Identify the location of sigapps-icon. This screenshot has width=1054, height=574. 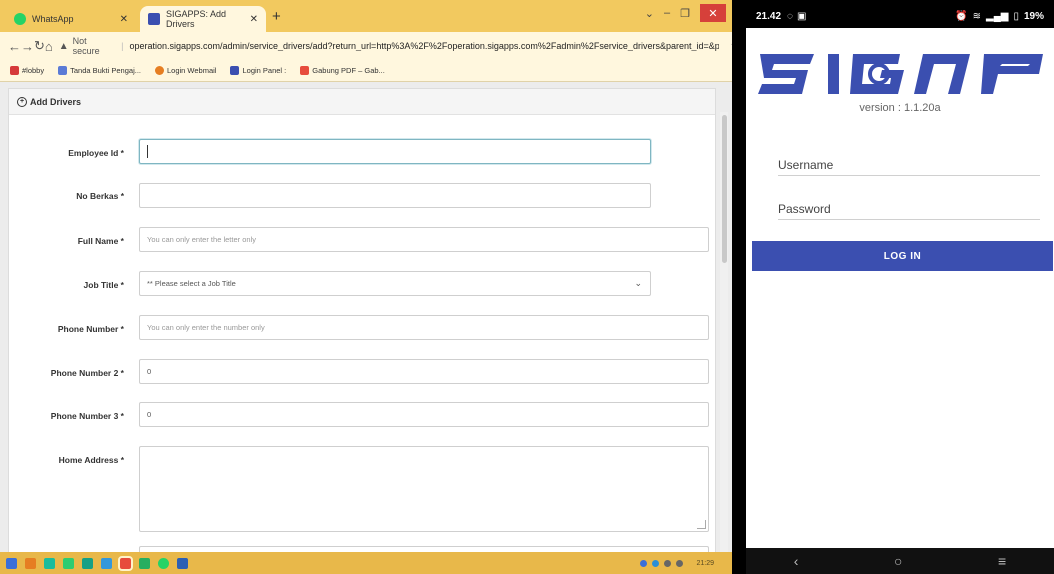
(154, 19).